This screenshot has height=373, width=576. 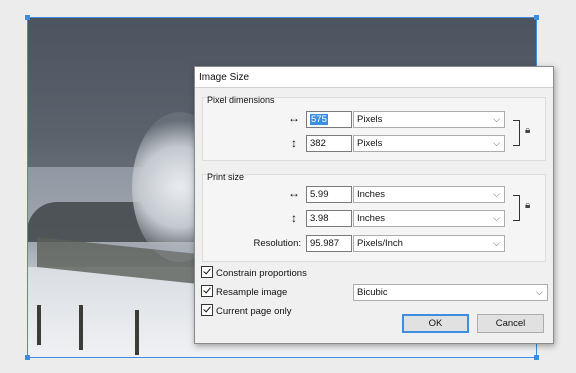 I want to click on resolution-unit-select: Pixels/Inch ⌵, so click(x=429, y=243).